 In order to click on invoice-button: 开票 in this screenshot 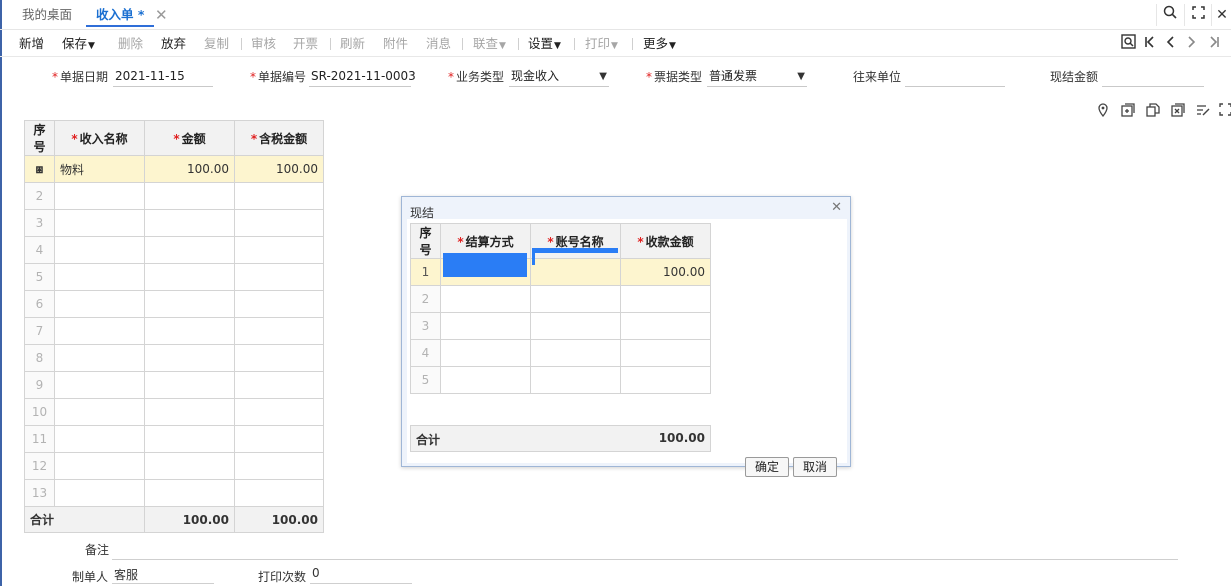, I will do `click(305, 44)`.